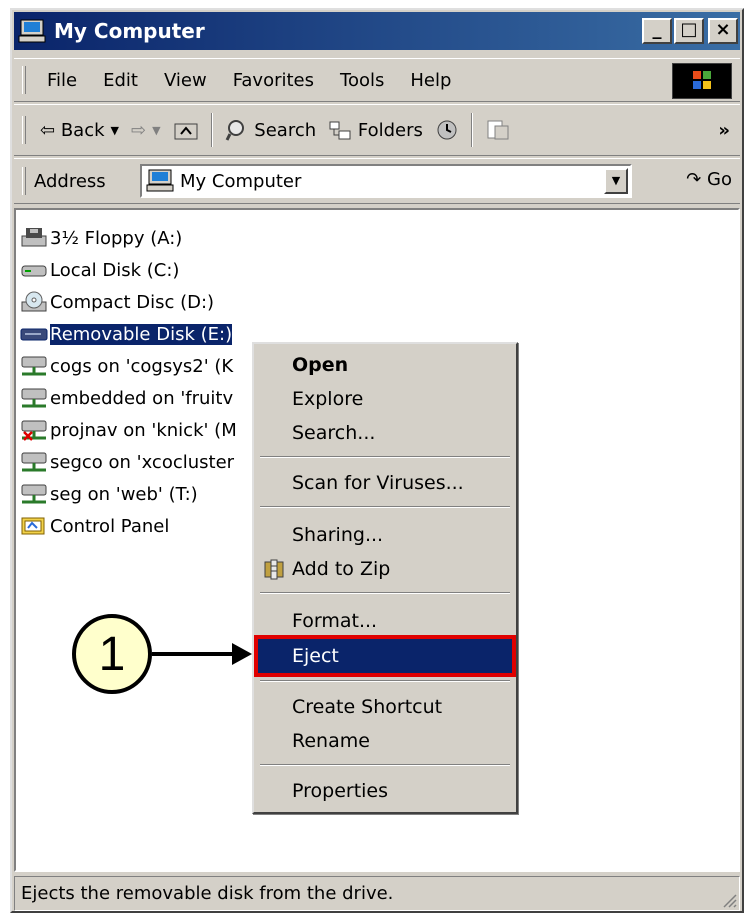 This screenshot has width=747, height=917. I want to click on list-item-network-projnav: projnav on 'knick' (M, so click(128, 430).